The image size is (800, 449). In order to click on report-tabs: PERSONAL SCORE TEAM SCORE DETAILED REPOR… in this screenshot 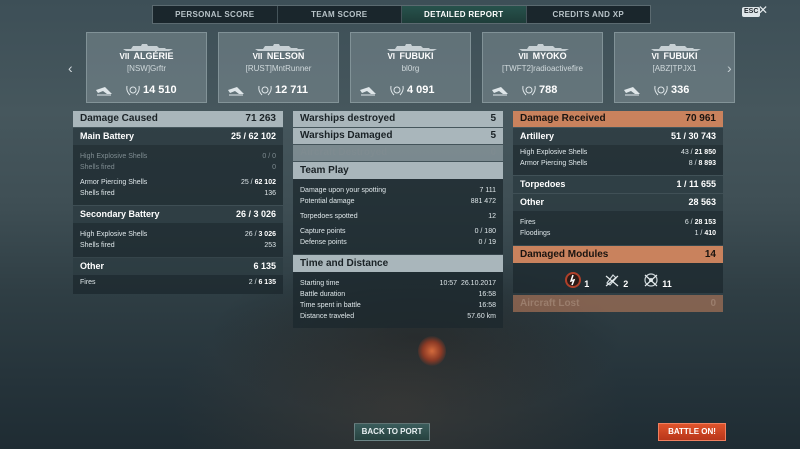, I will do `click(401, 14)`.